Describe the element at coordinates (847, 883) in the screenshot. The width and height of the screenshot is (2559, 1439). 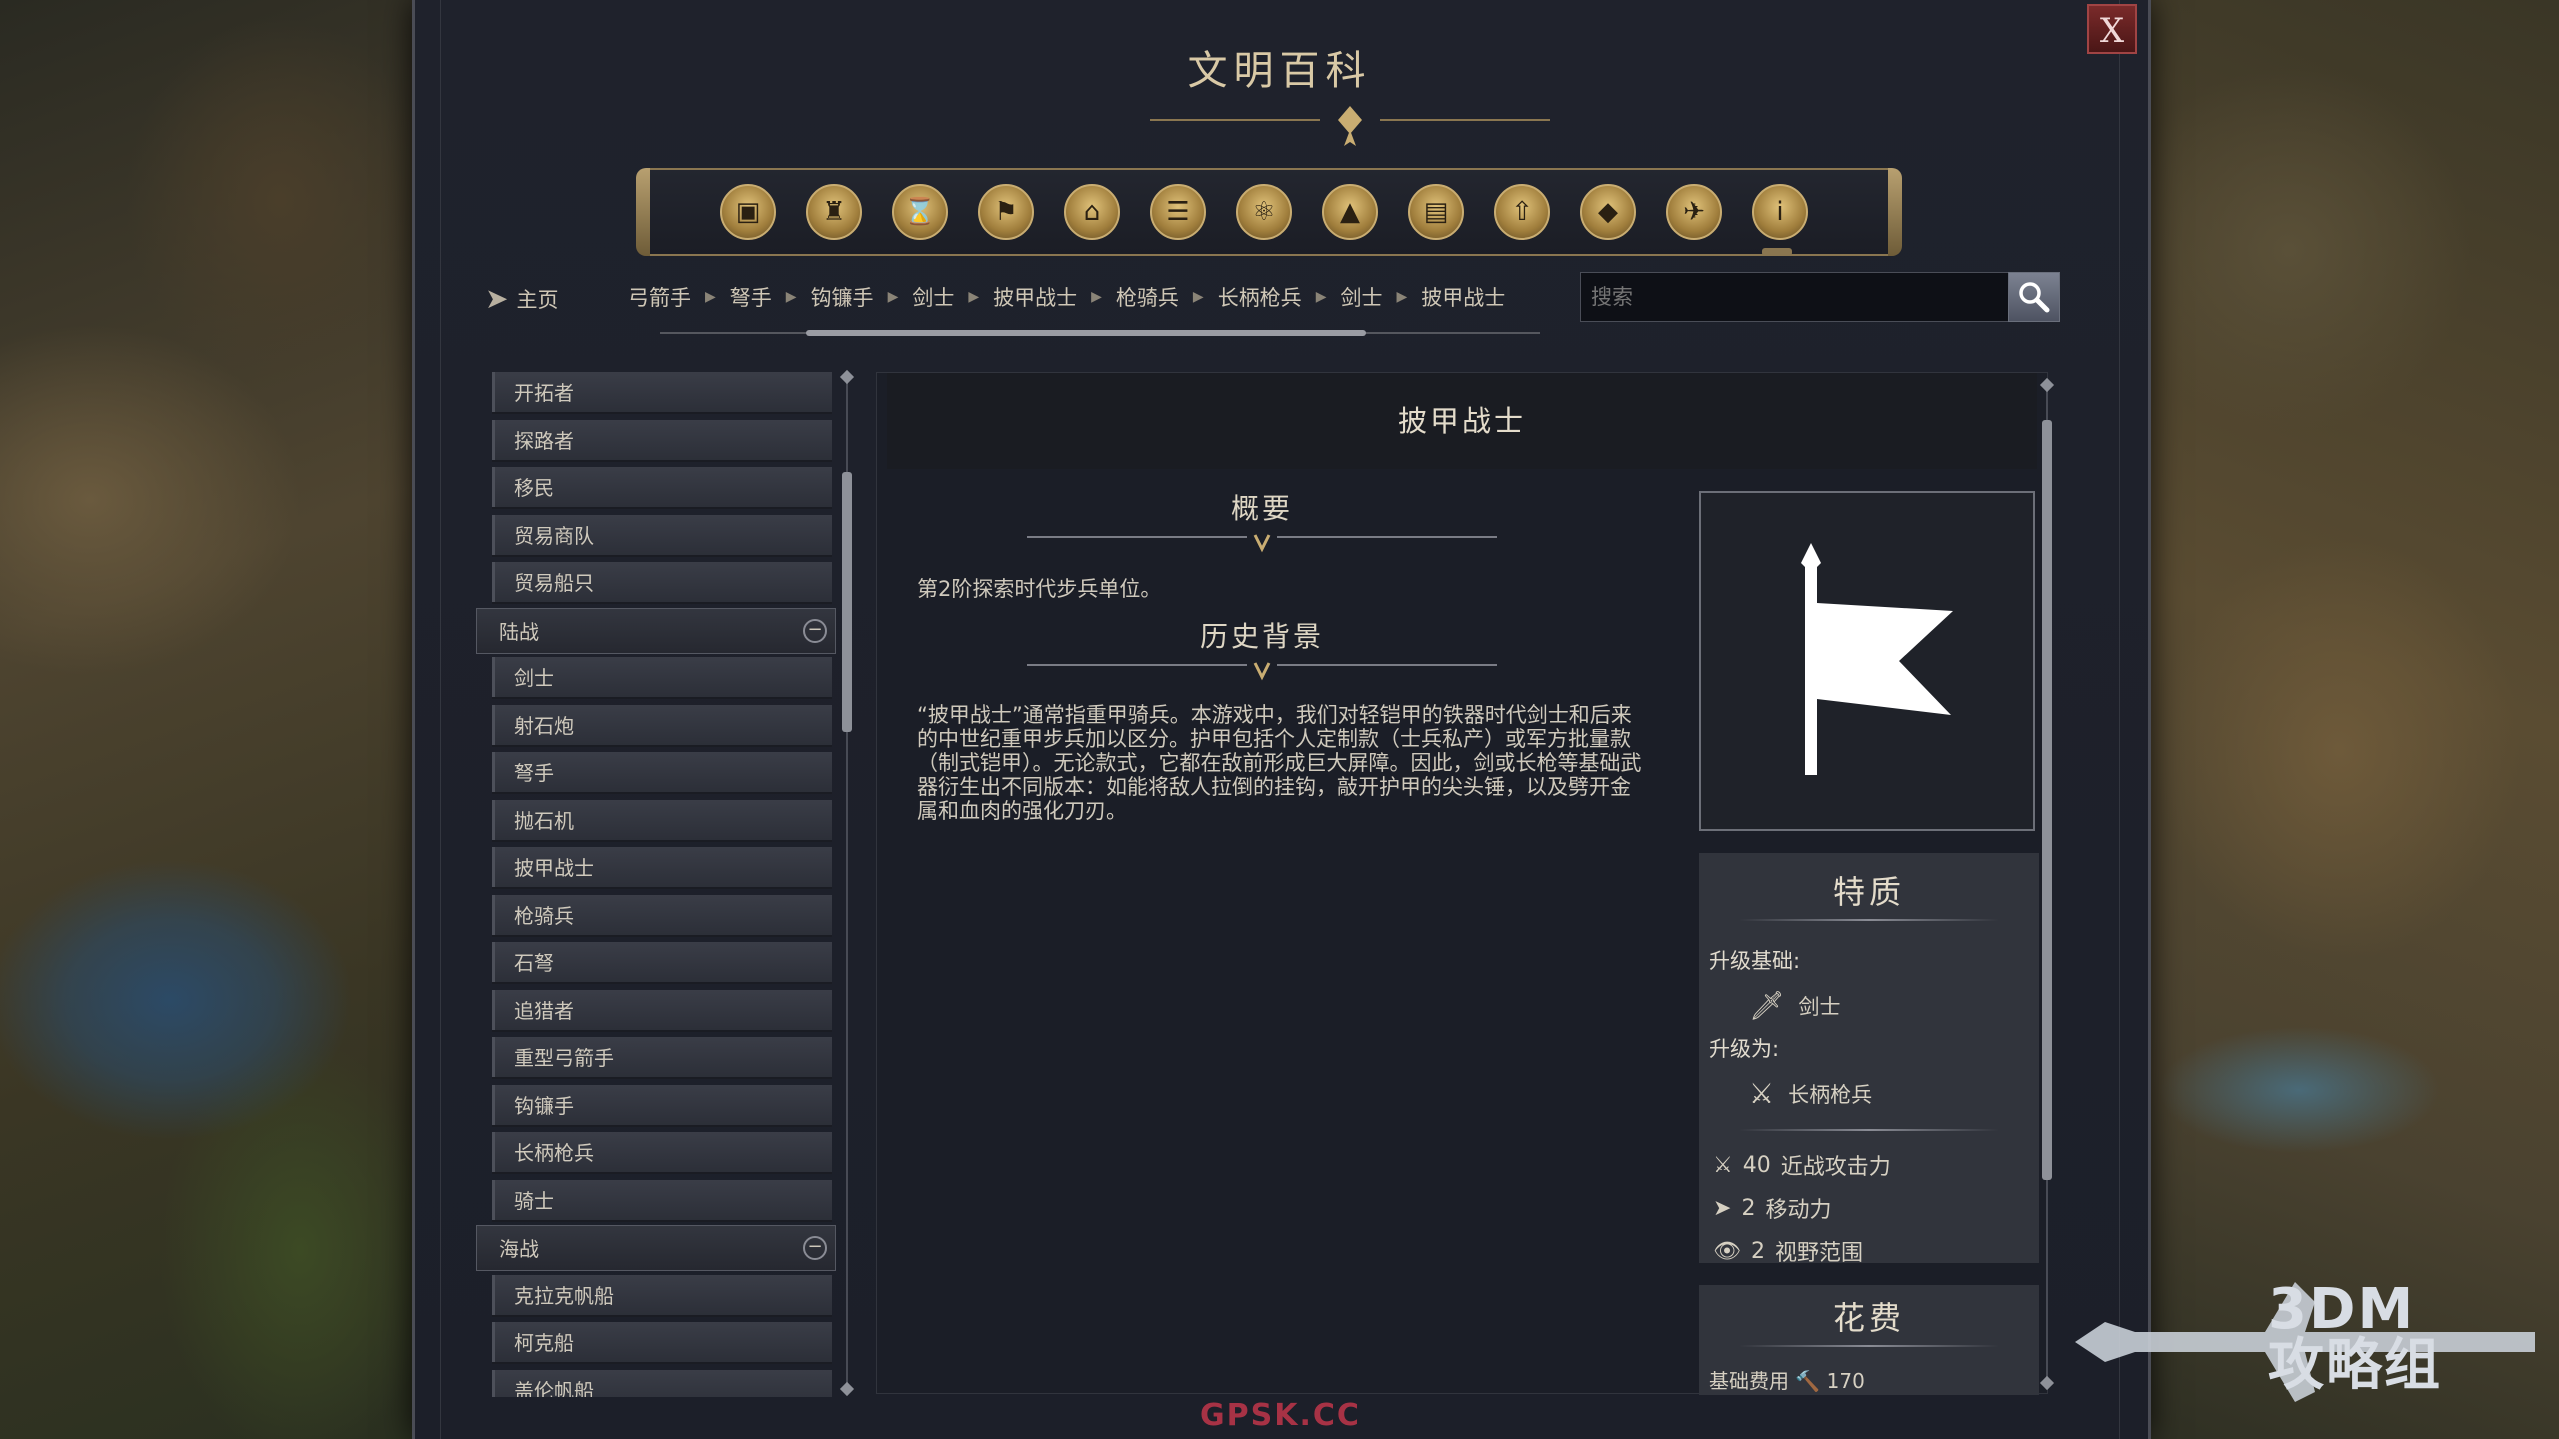
I see `unit-list-scrollbar` at that location.